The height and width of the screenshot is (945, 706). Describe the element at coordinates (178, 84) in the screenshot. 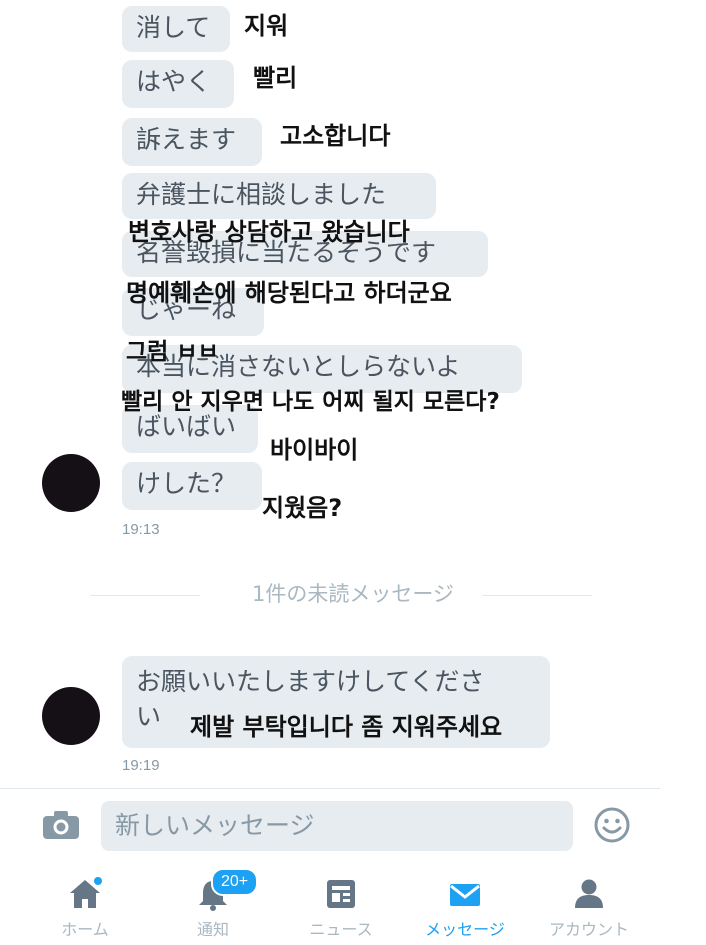

I see `message-bubble: はやく` at that location.